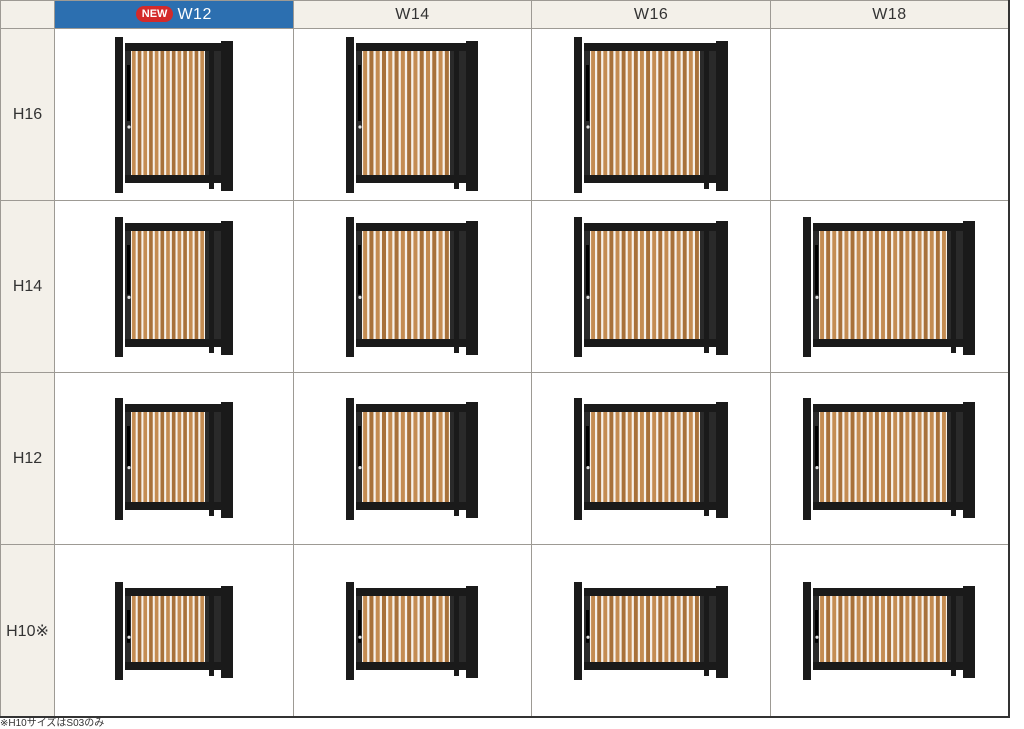 The height and width of the screenshot is (729, 1024). I want to click on footnote: ※H10サイズはS03のみ, so click(52, 723).